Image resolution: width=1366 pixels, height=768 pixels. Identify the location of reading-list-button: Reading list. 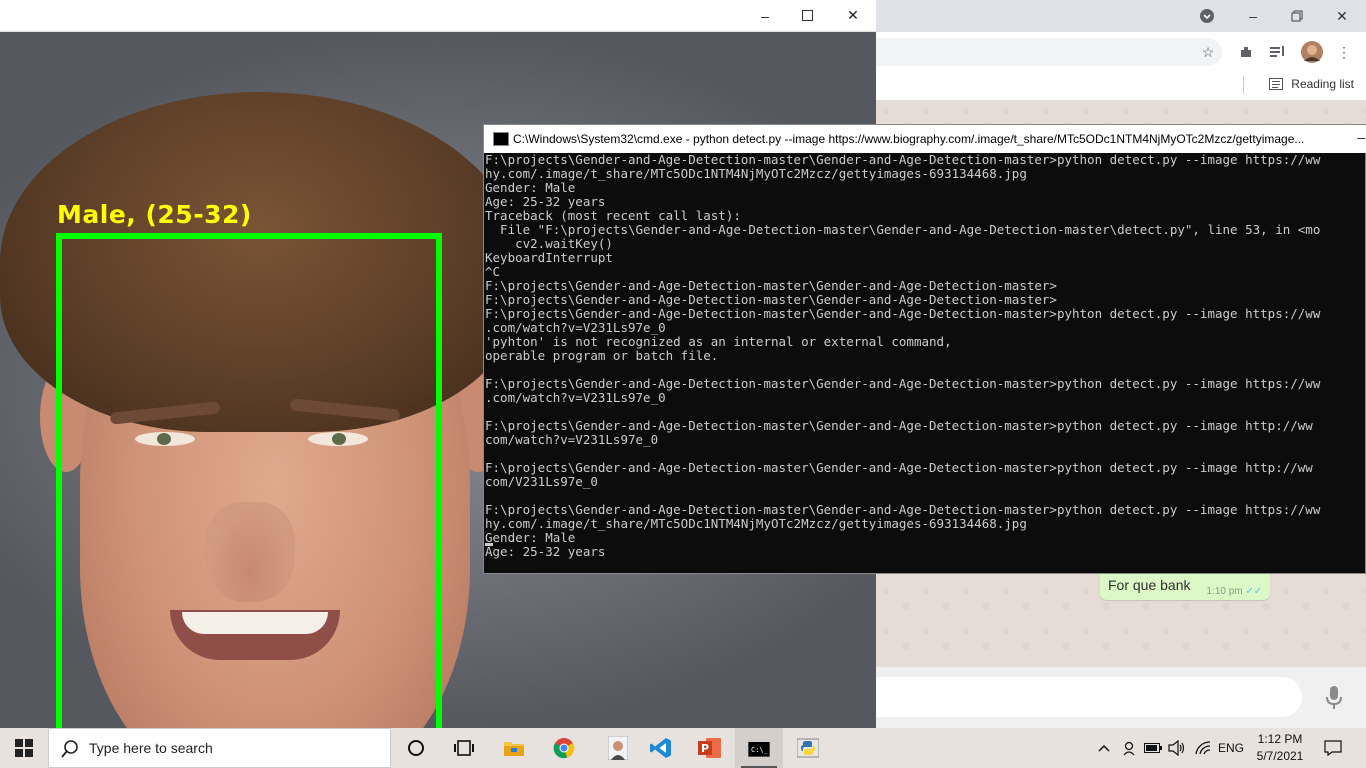
(1298, 85).